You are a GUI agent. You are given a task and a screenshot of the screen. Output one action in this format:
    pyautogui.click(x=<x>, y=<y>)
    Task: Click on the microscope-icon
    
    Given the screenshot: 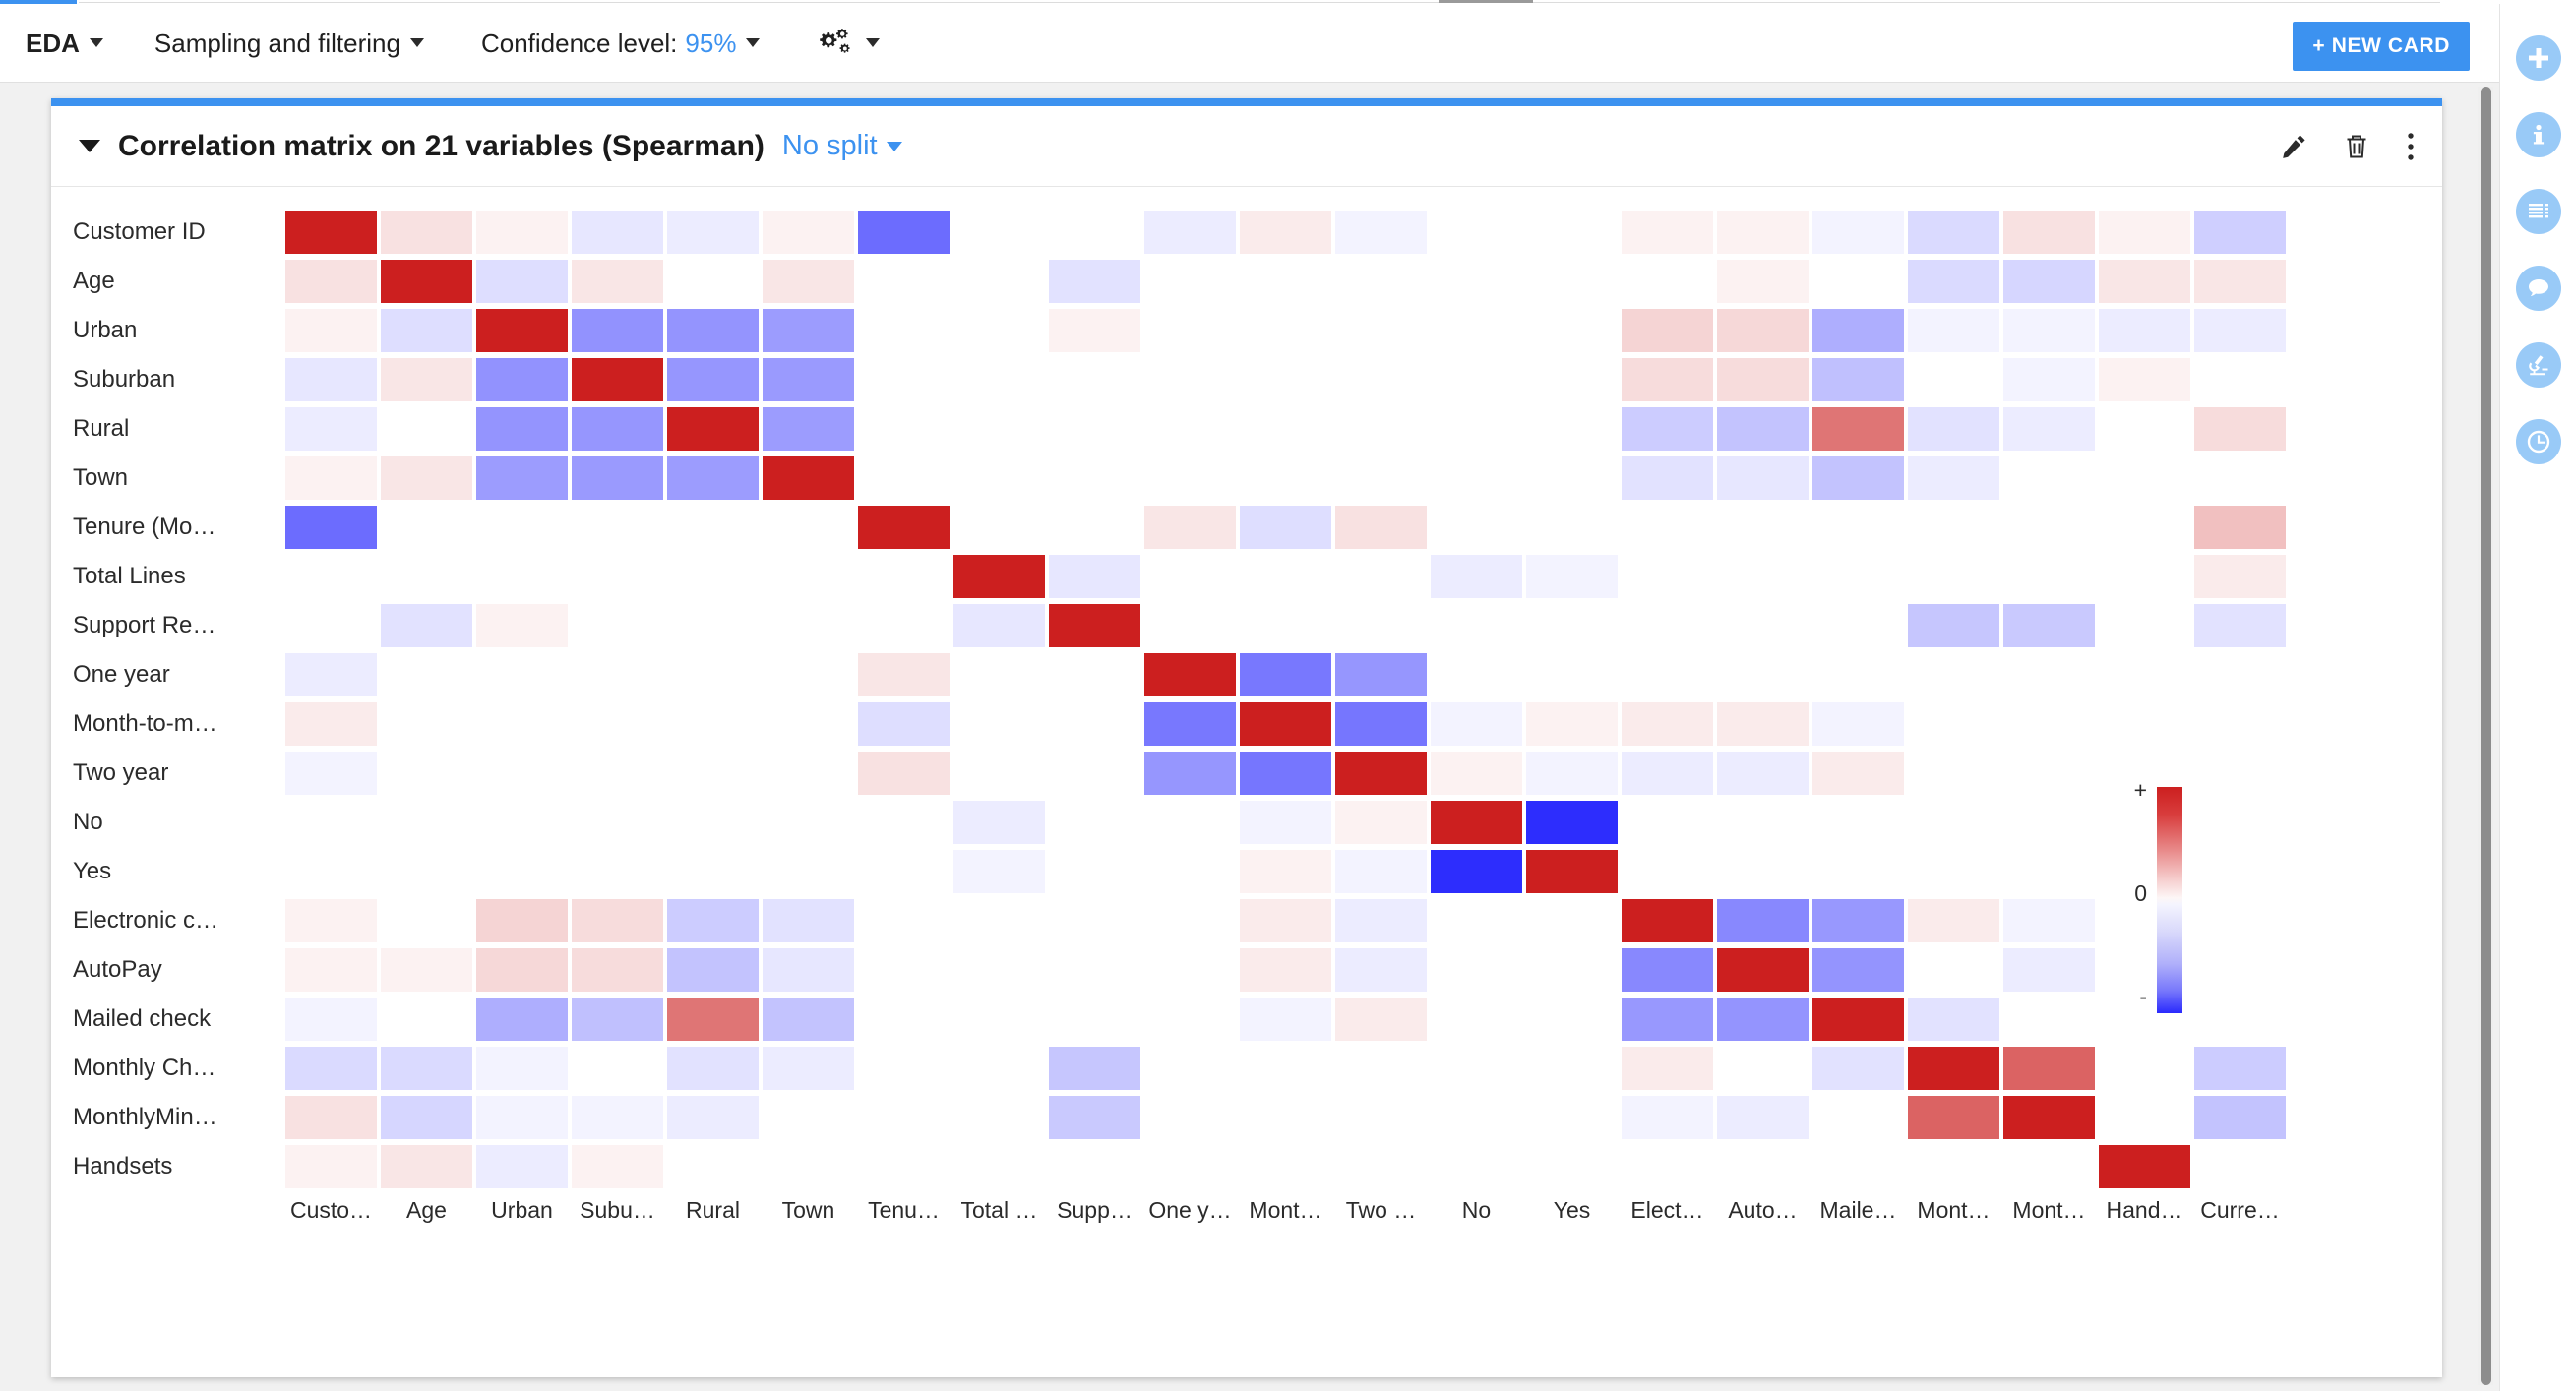 What is the action you would take?
    pyautogui.click(x=2538, y=365)
    